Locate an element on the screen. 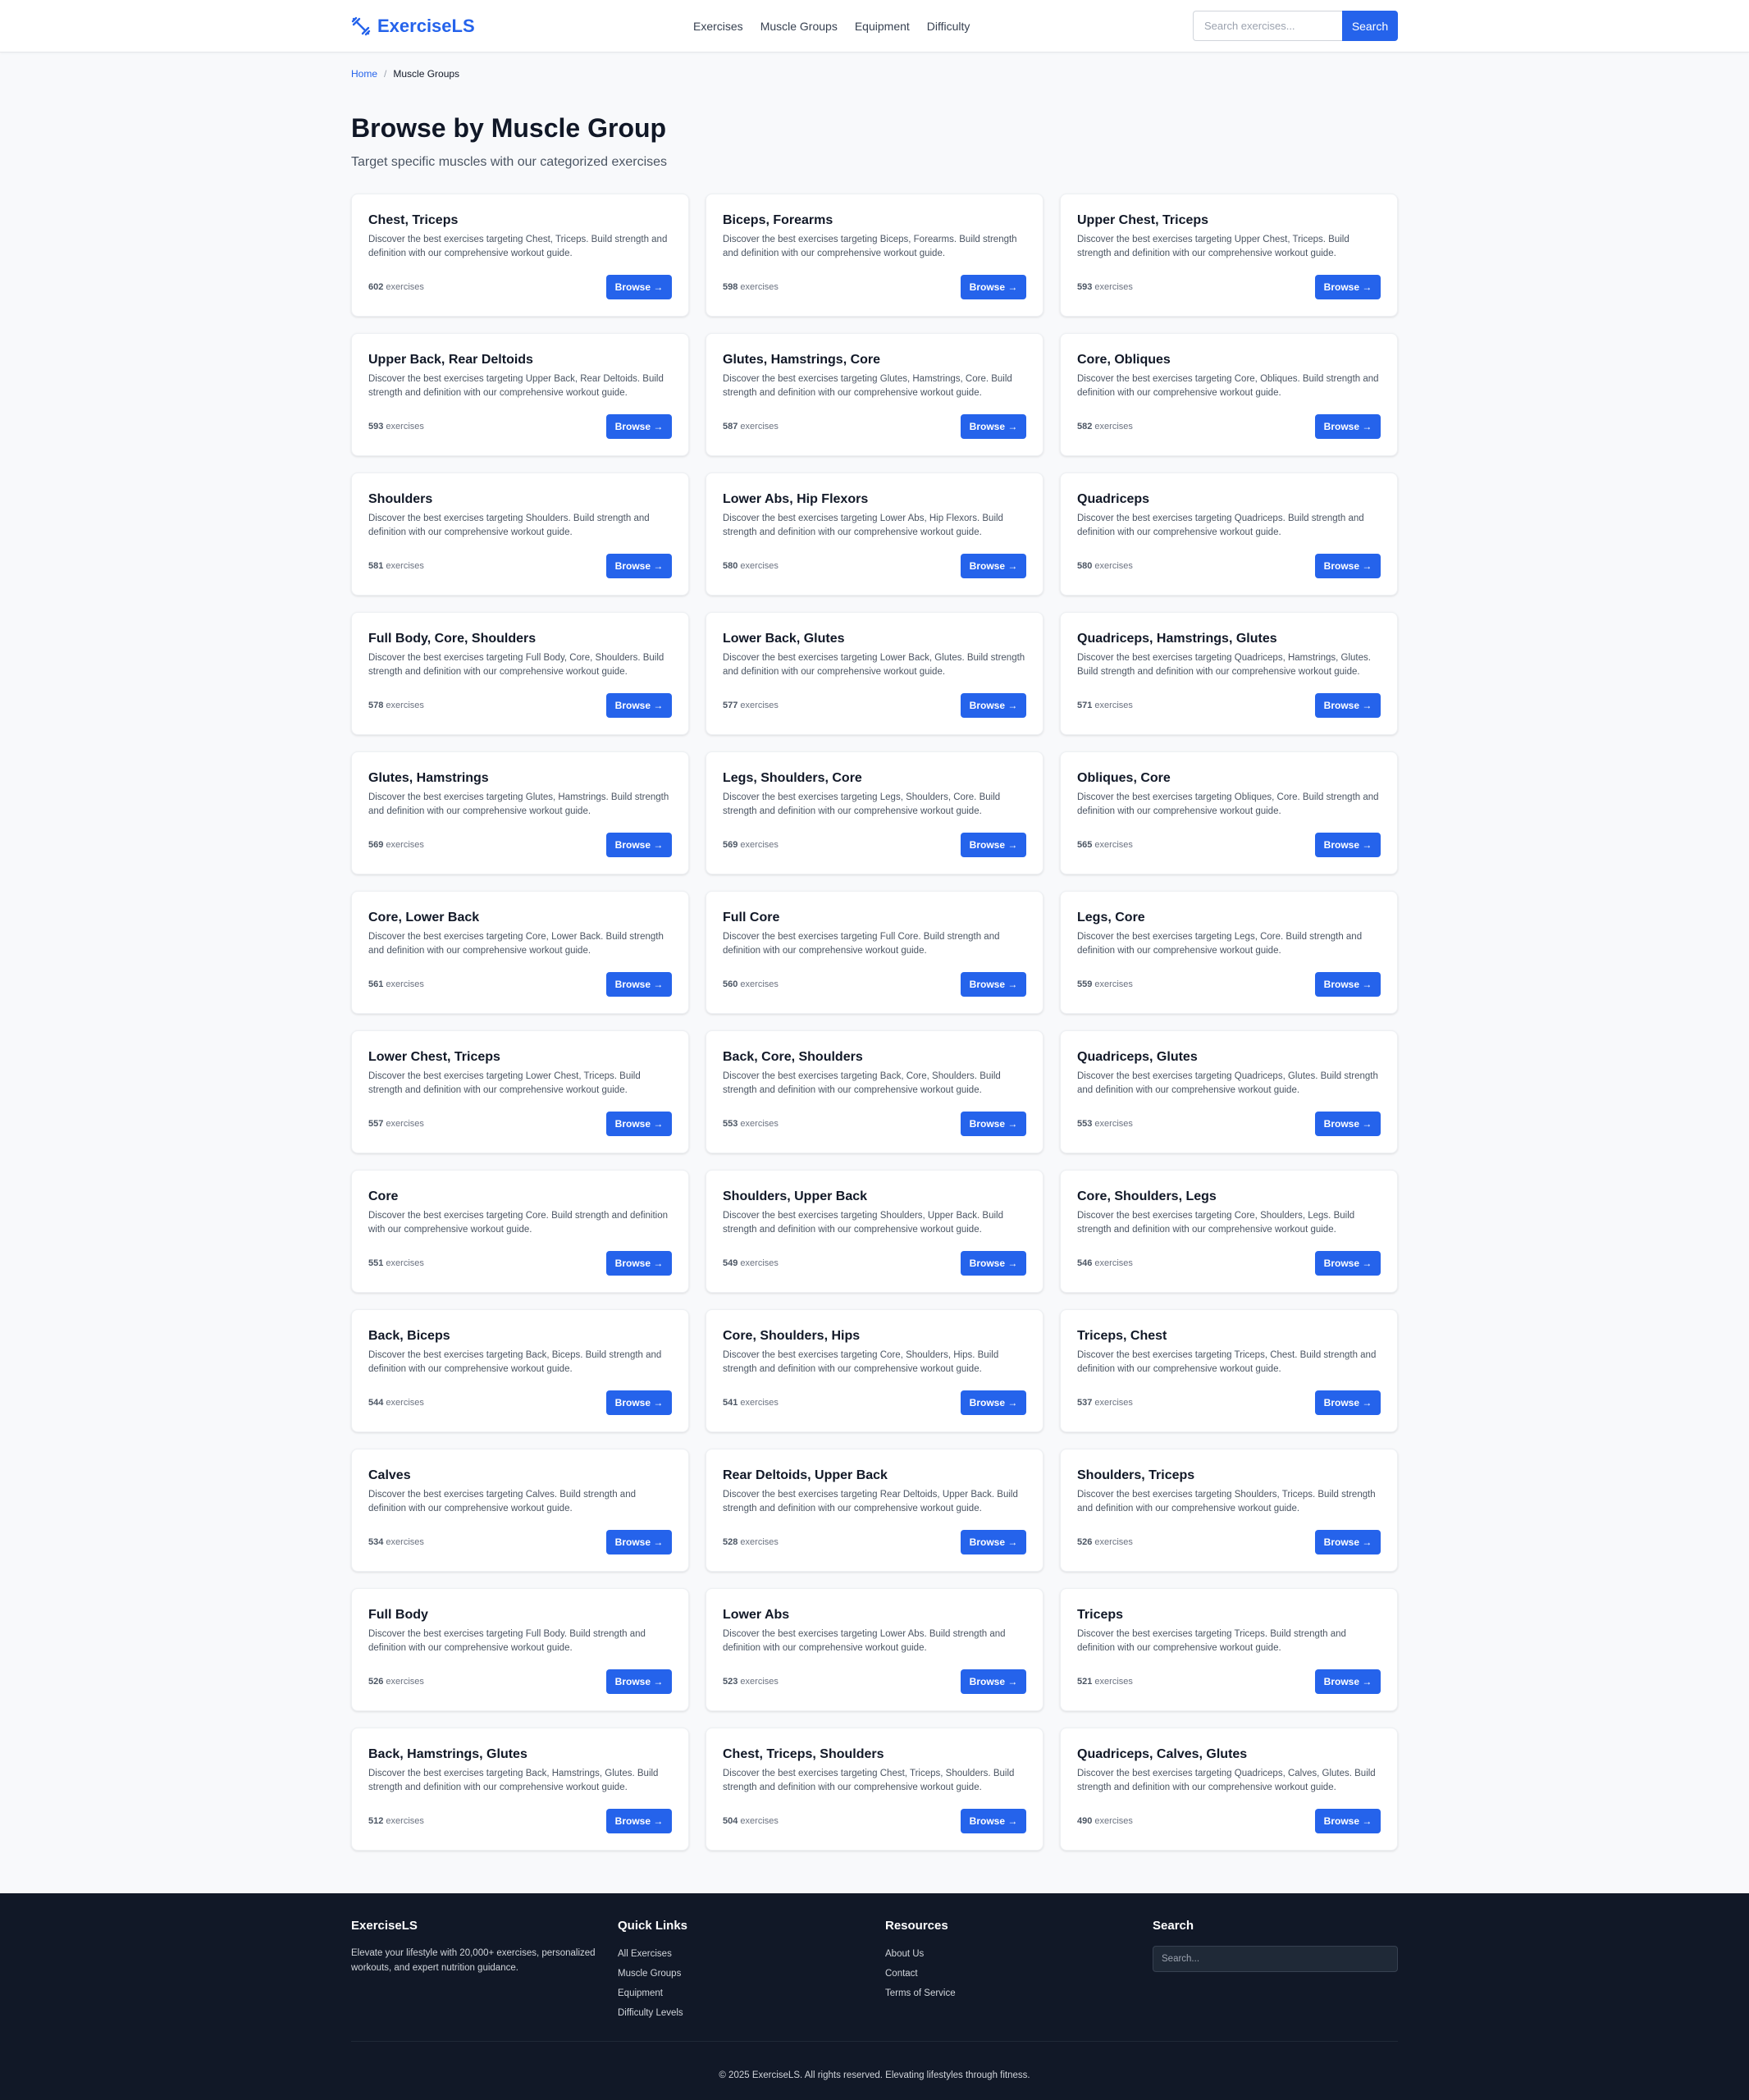  footer-link-all-exercises: All Exercises is located at coordinates (645, 1954).